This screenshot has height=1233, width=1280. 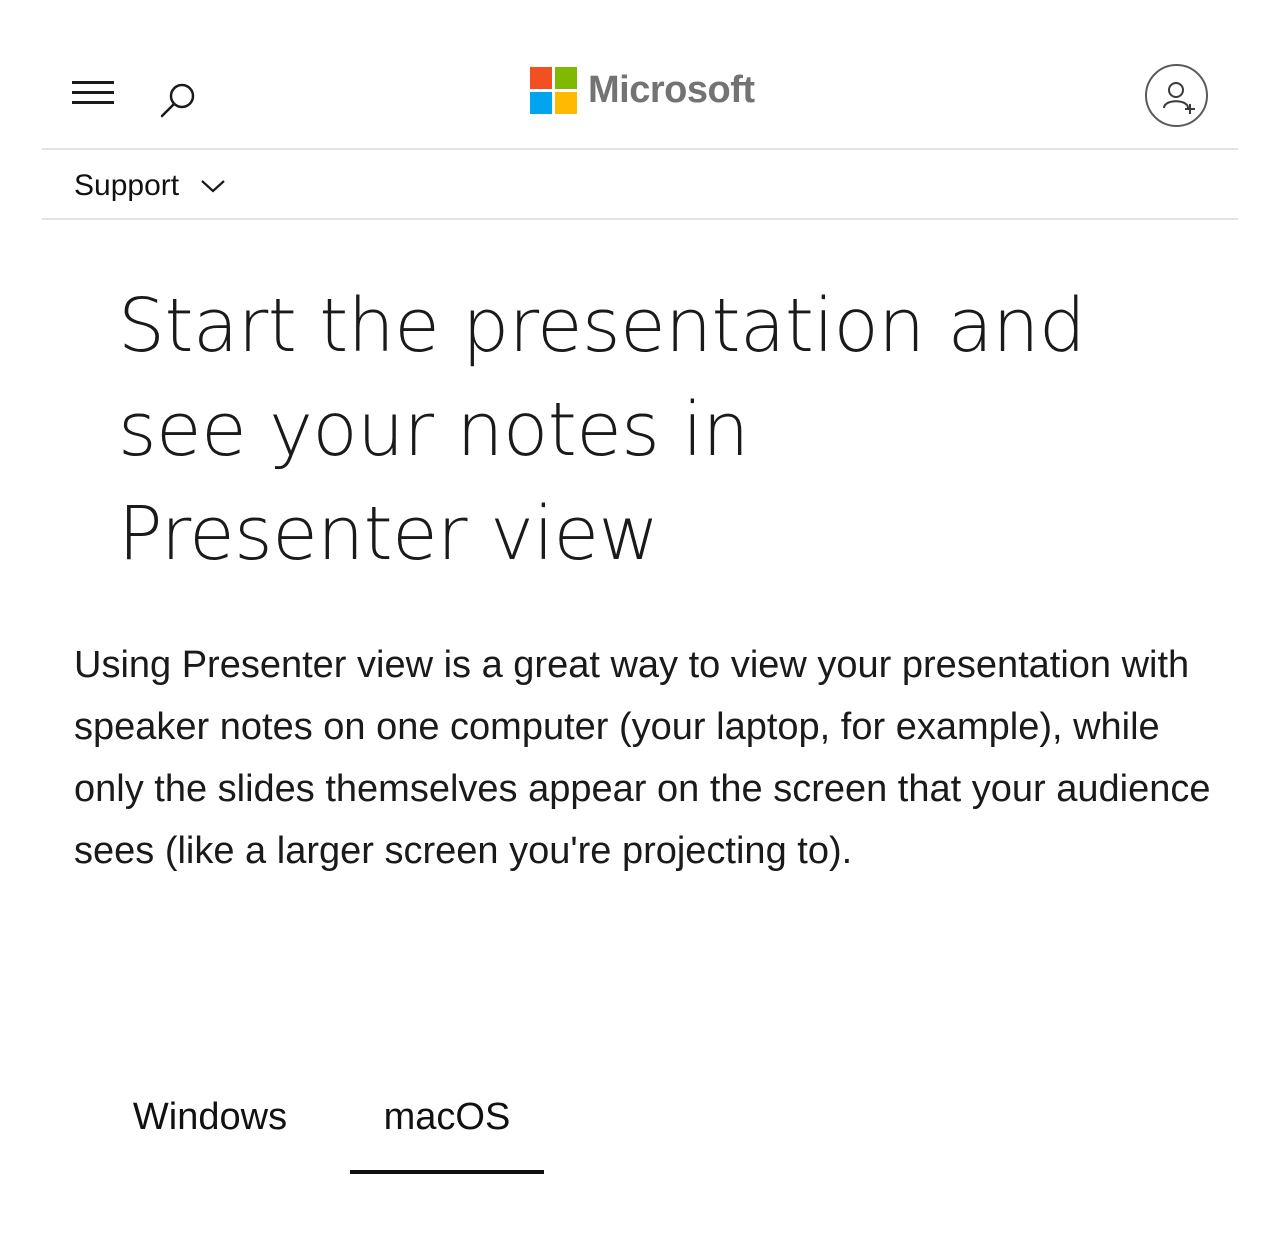 I want to click on tab-windows: Windows, so click(x=210, y=1117).